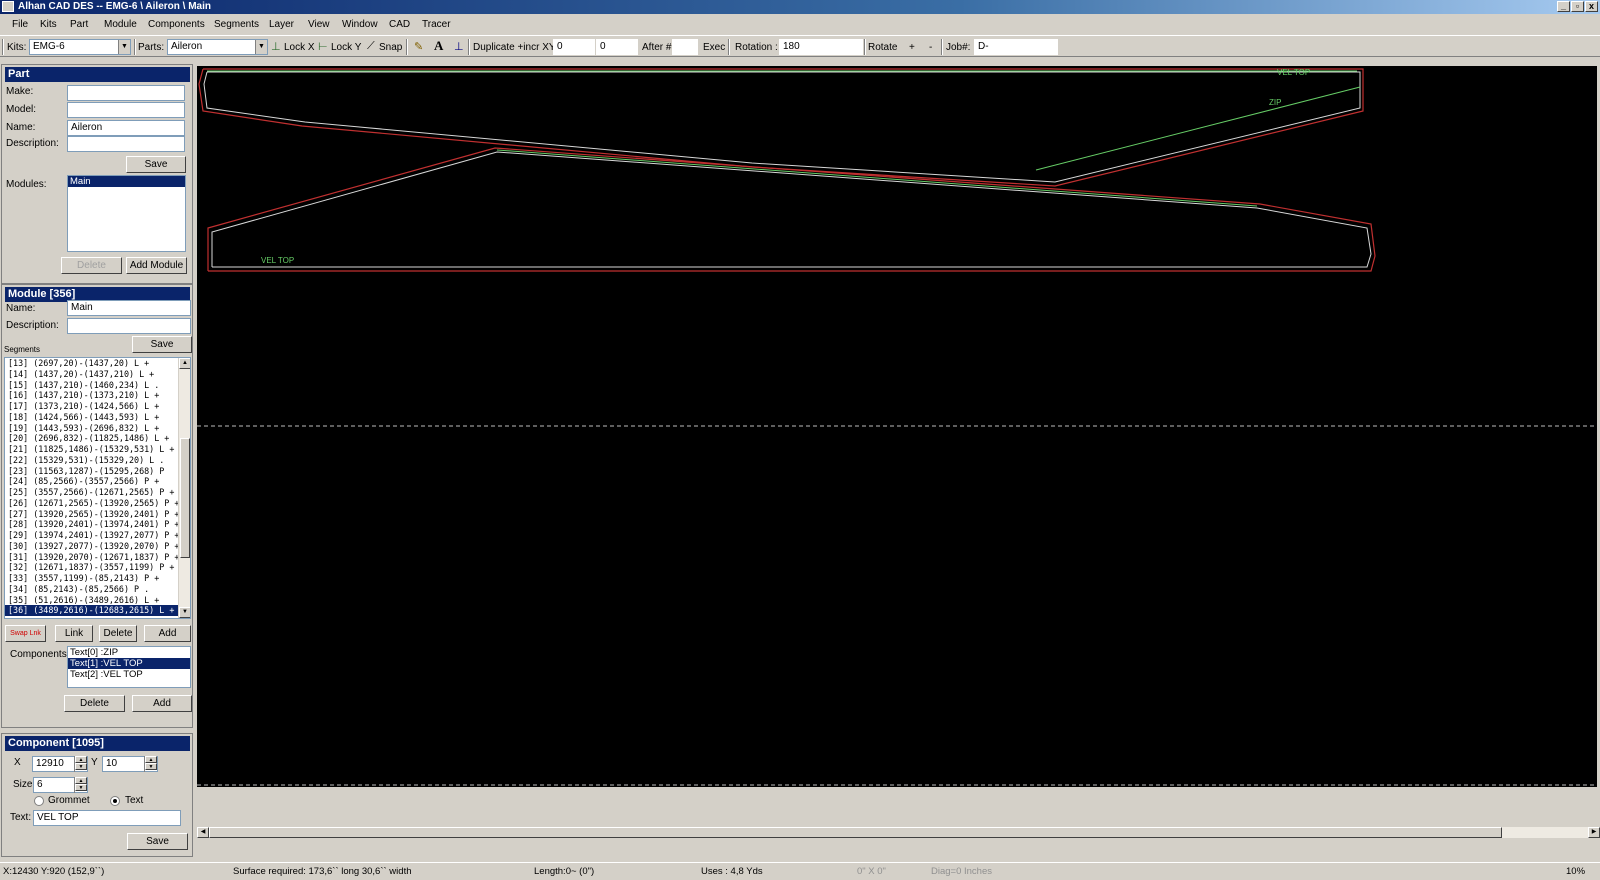  I want to click on component-text-field: VEL TOP, so click(107, 818).